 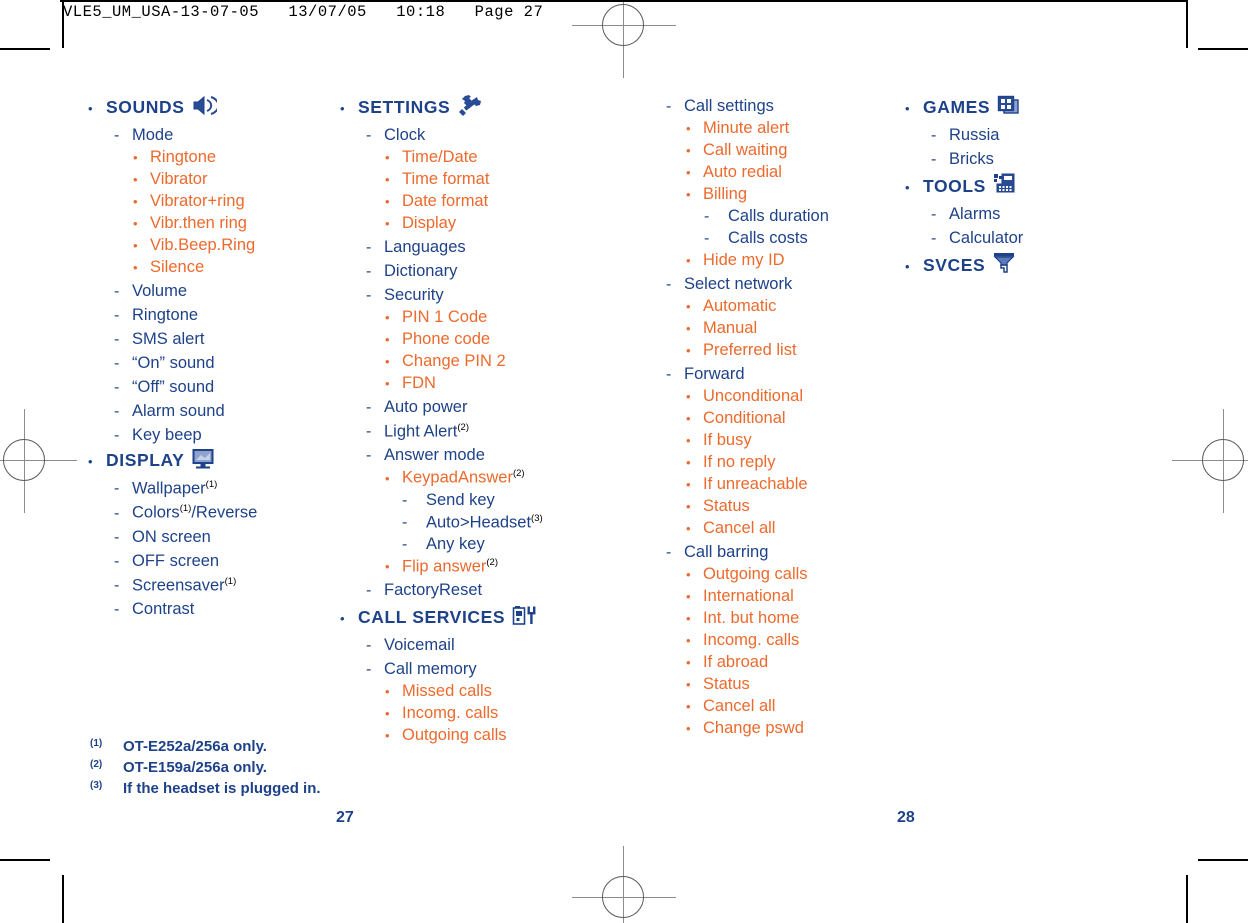 I want to click on trim-mark-top-right-h, so click(x=1223, y=49).